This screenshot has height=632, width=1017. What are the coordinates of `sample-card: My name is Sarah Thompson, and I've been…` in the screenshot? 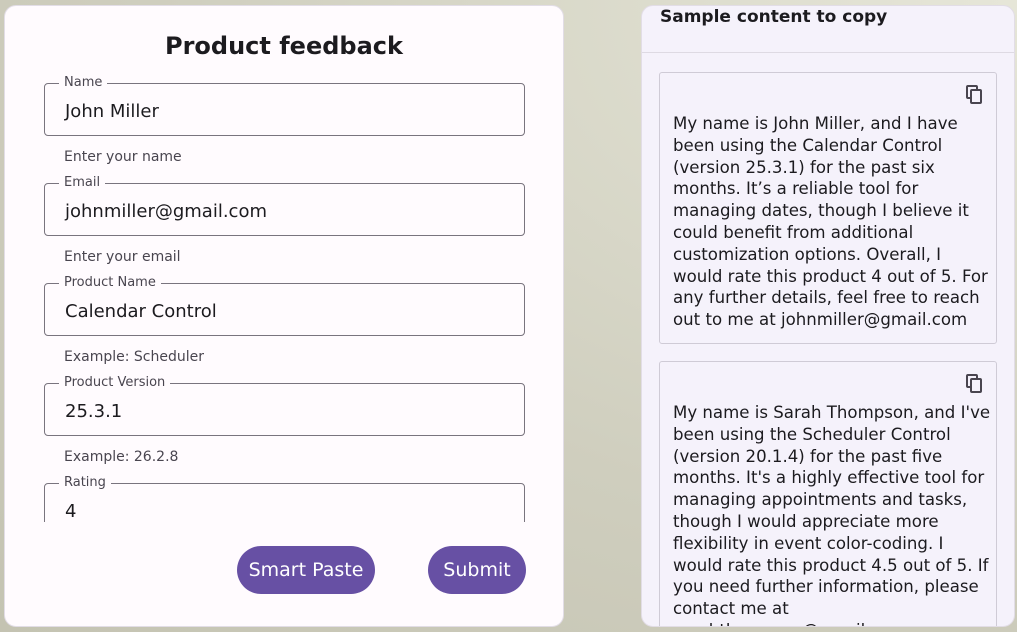 It's located at (828, 493).